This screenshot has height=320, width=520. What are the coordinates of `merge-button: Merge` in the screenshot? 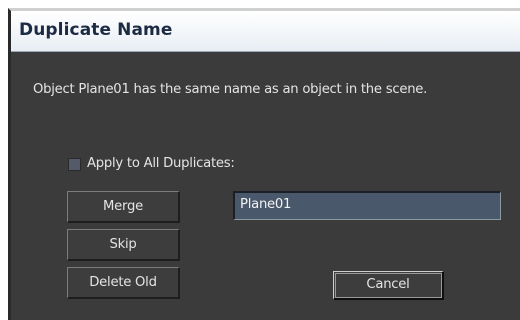 It's located at (123, 207).